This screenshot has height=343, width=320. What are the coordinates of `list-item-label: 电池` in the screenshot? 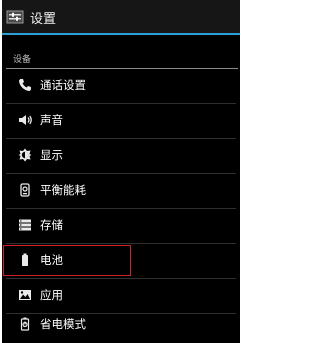 It's located at (51, 260).